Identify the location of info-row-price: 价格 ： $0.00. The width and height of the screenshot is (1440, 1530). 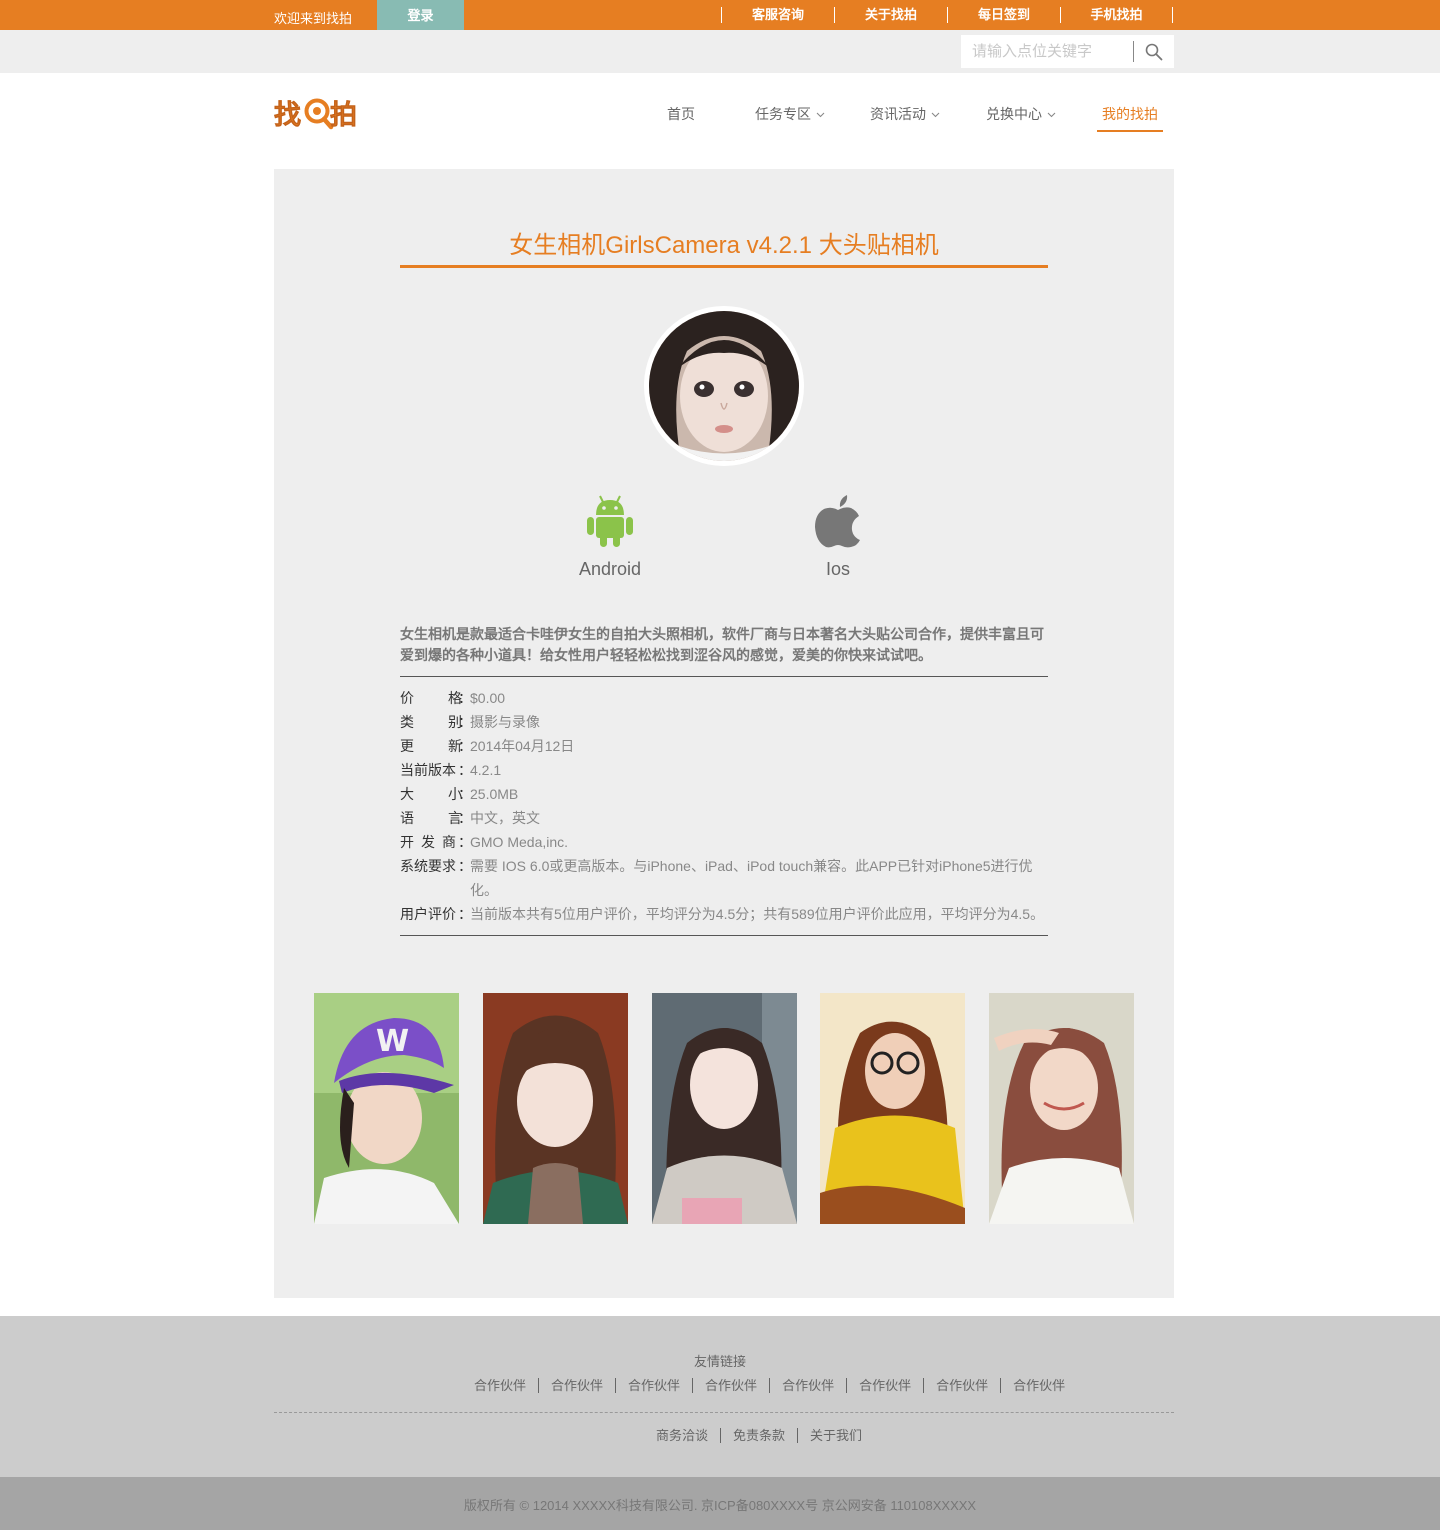
(724, 698).